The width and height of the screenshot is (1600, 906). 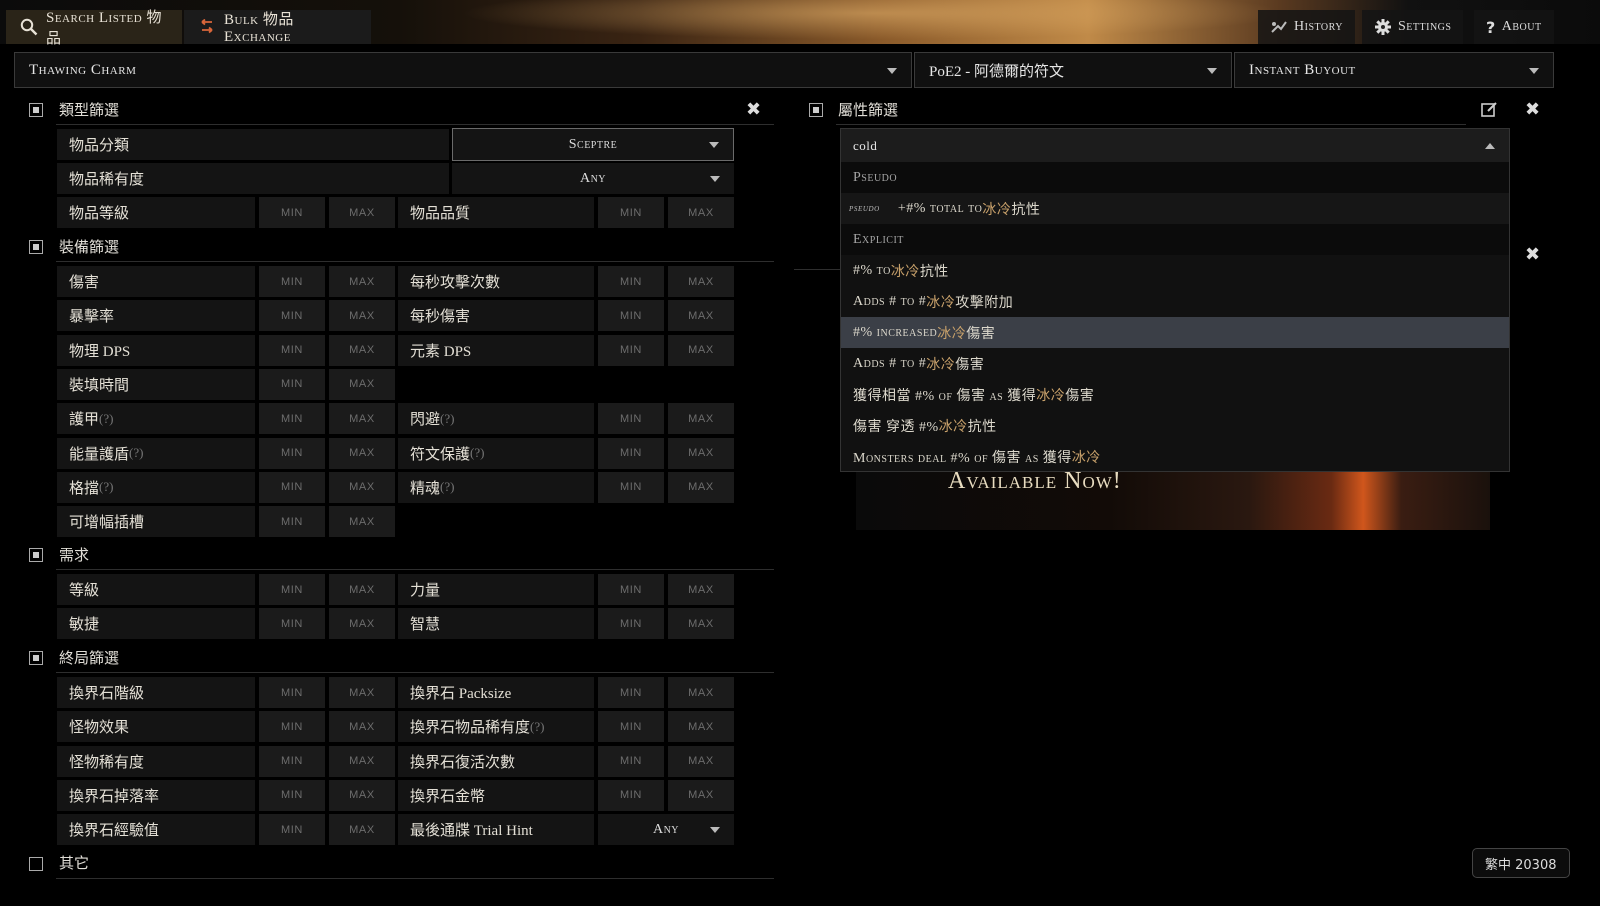 What do you see at coordinates (1175, 394) in the screenshot?
I see `stat-option: 獲得相當 #% of 傷害 as 獲得 冰冷 傷害` at bounding box center [1175, 394].